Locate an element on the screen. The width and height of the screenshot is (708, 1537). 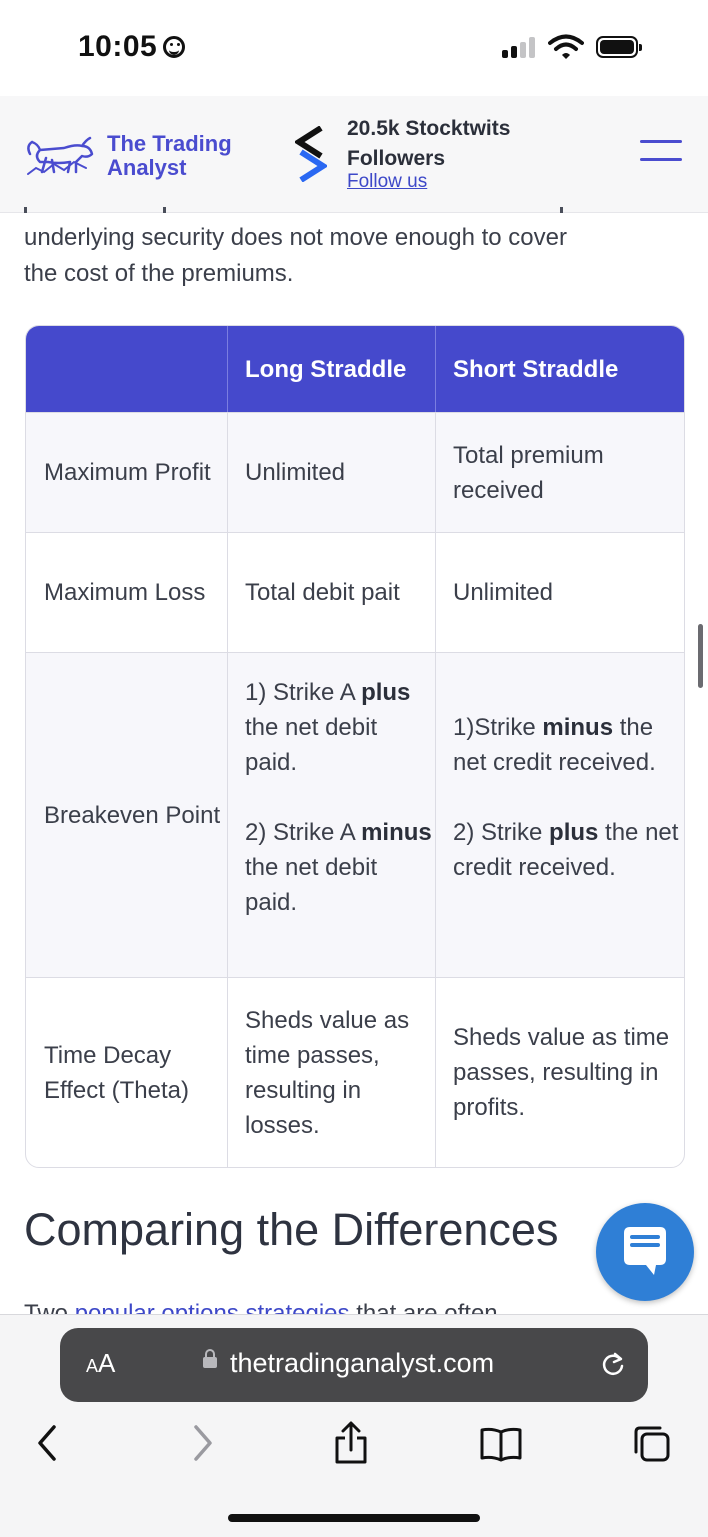
chat-button is located at coordinates (645, 1252).